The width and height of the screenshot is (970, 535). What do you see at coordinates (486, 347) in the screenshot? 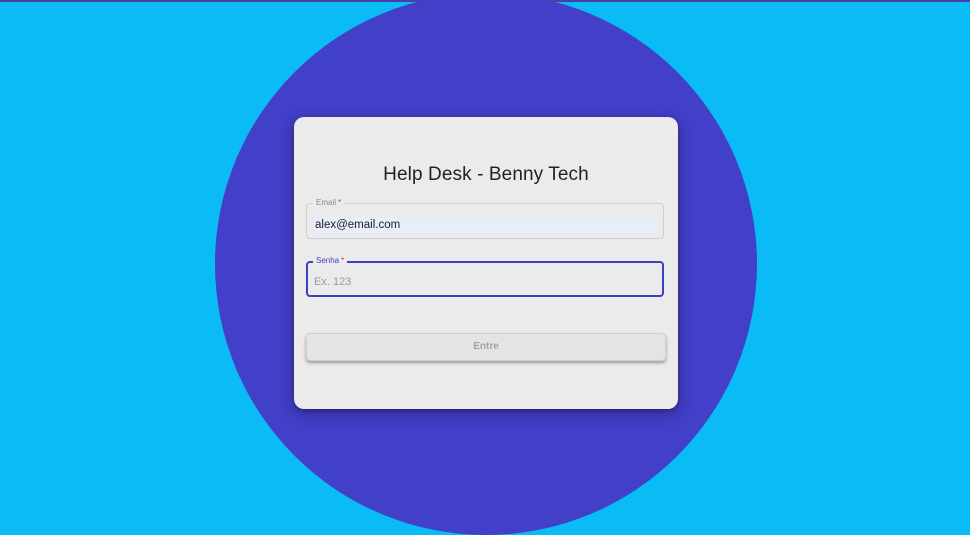
I see `submit-button: Entre` at bounding box center [486, 347].